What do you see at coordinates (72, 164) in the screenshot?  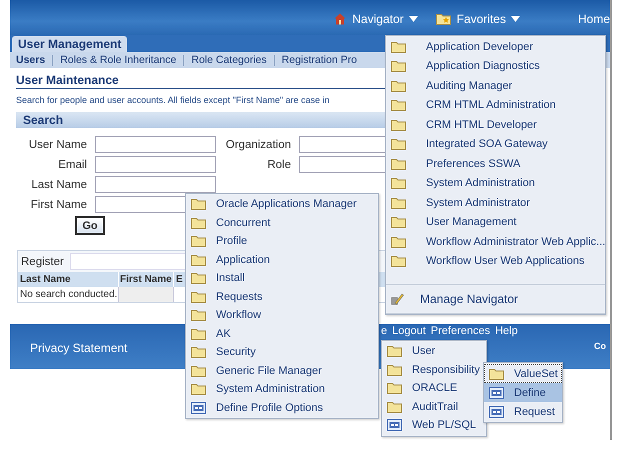 I see `field-label: Email` at bounding box center [72, 164].